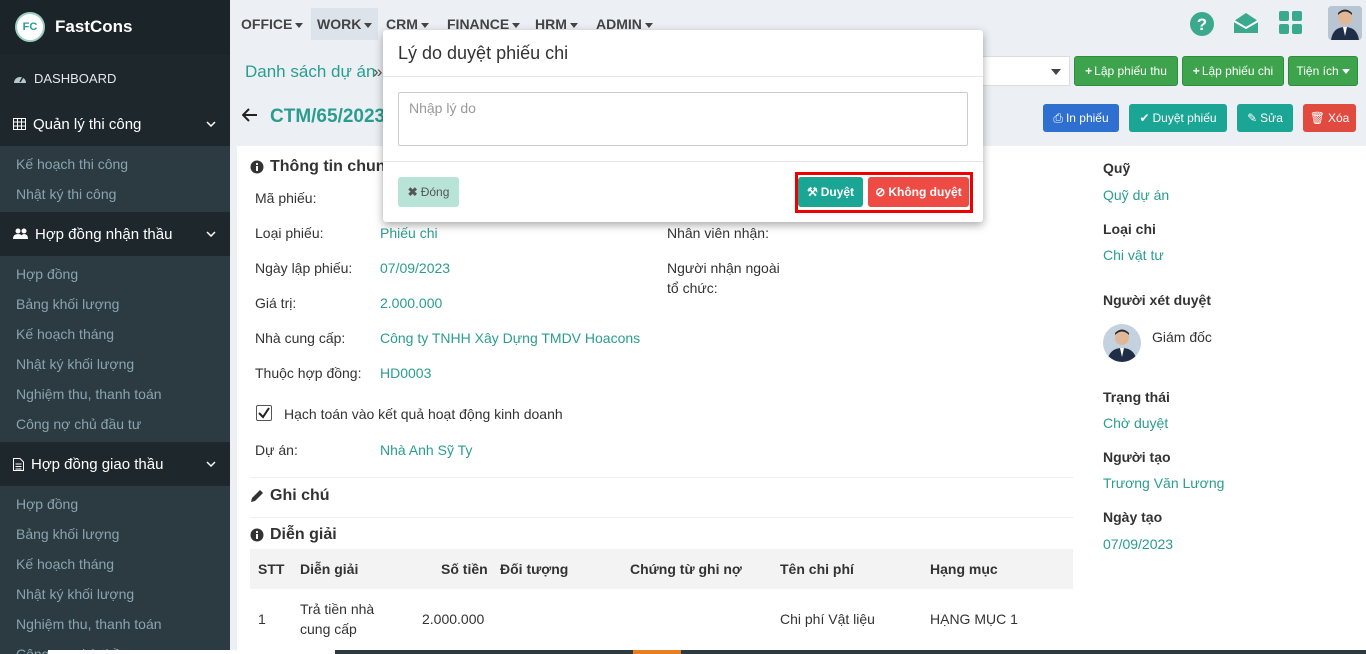  I want to click on approve-button: ⚒ Duyệt, so click(830, 192).